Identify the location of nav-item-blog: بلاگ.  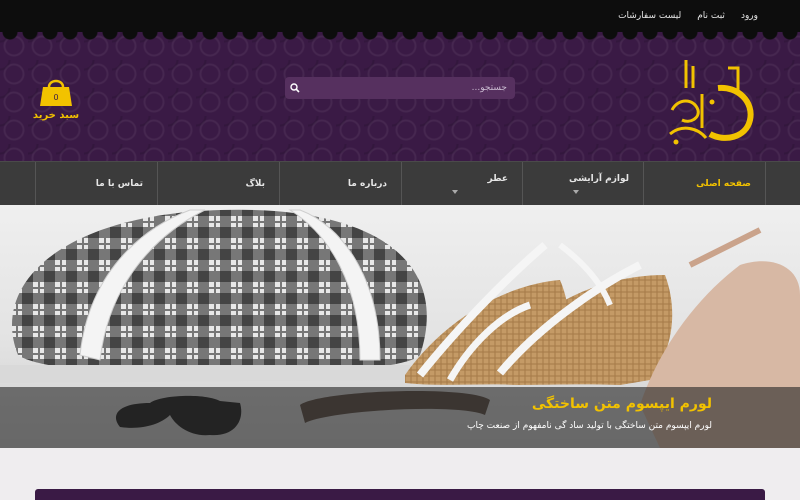
(218, 183).